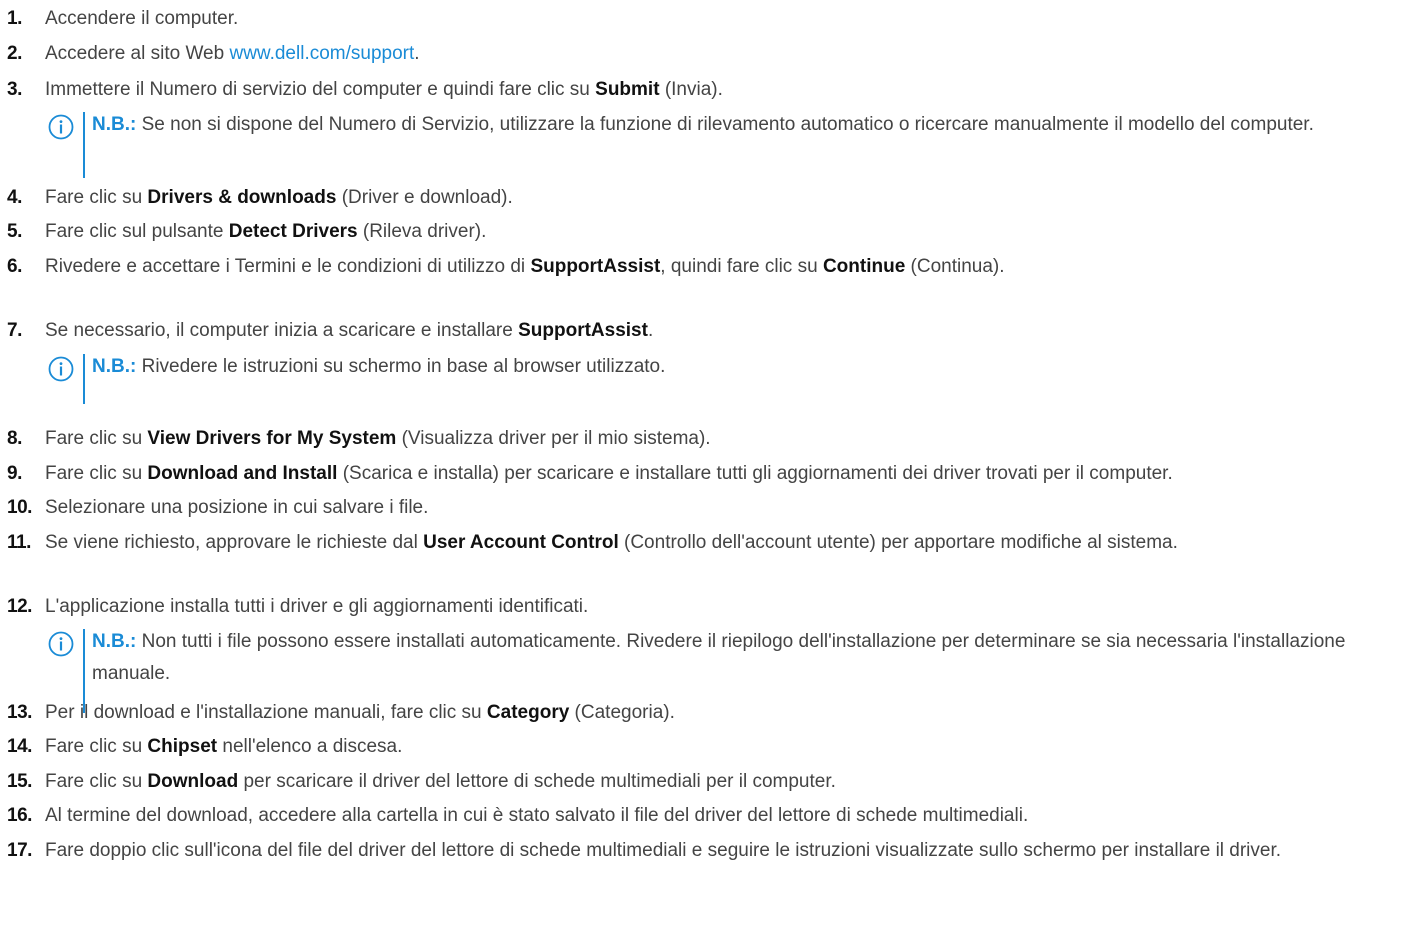  I want to click on ui-term: Download and Install, so click(242, 473).